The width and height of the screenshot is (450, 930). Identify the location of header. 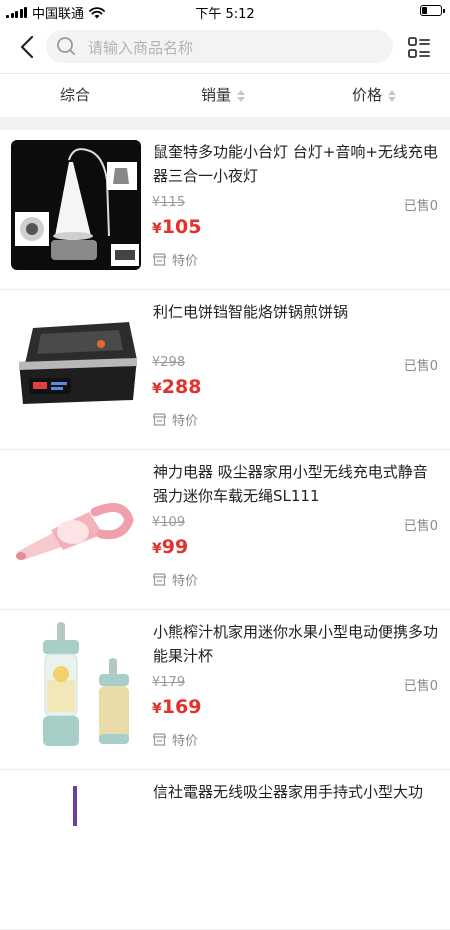
(225, 47).